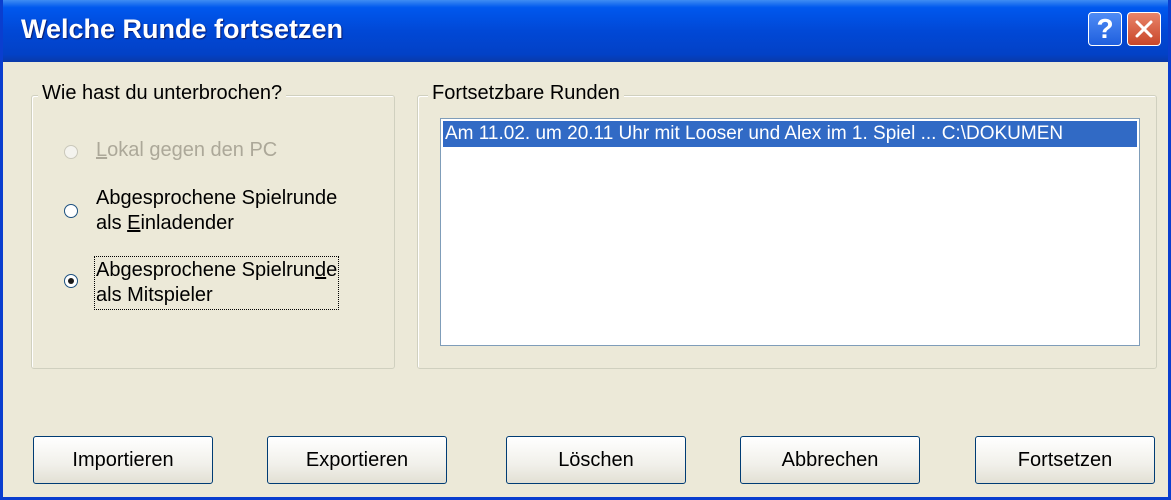 The image size is (1171, 500). I want to click on radio-participant-label: Abgesprochene Spielrunde als Mitspieler, so click(216, 283).